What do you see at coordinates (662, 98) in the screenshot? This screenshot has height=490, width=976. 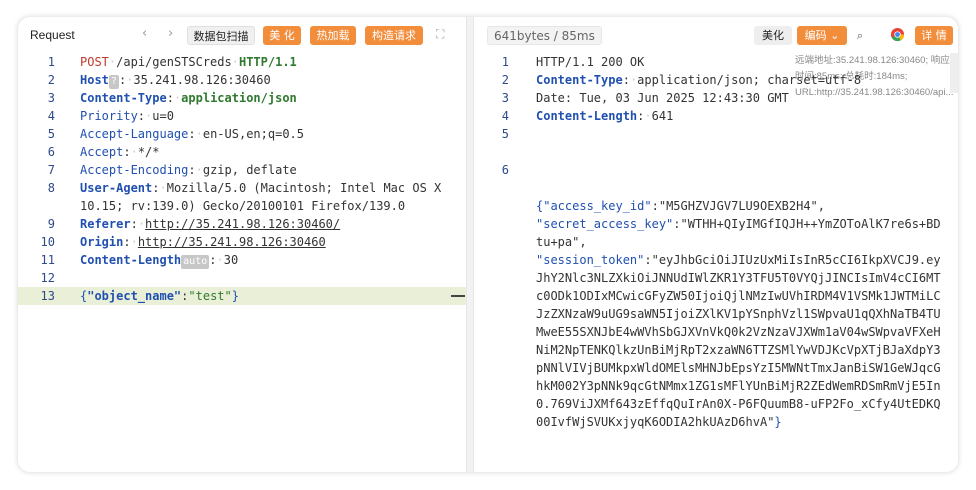 I see `date-header: Date: Tue, 03 Jun 2025 12:43:30 GMT` at bounding box center [662, 98].